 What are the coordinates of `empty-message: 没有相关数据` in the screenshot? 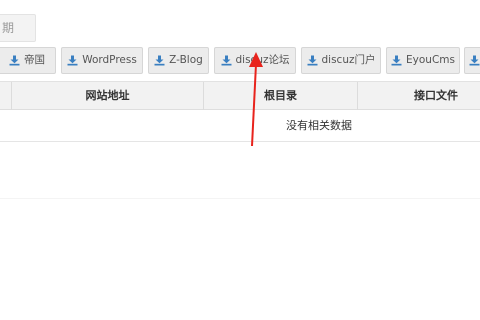 It's located at (319, 125).